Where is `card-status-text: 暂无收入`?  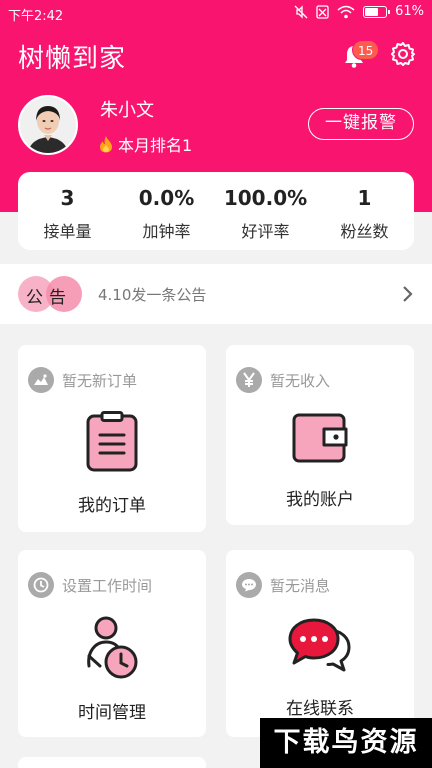
card-status-text: 暂无收入 is located at coordinates (300, 380).